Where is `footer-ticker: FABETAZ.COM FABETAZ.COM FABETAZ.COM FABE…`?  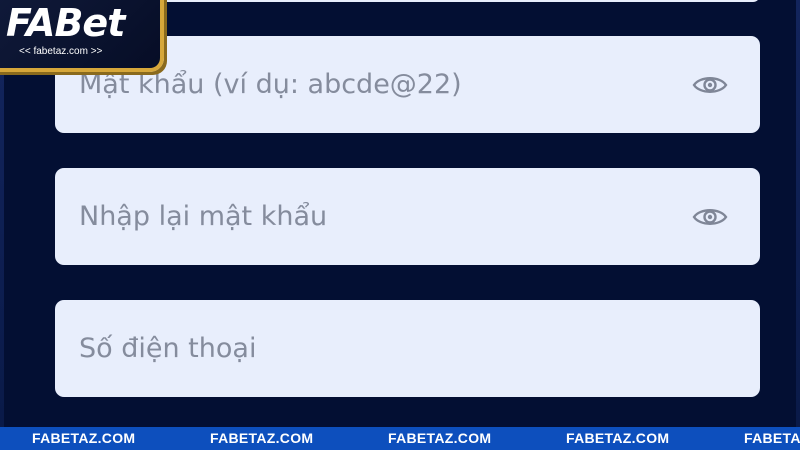 footer-ticker: FABETAZ.COM FABETAZ.COM FABETAZ.COM FABE… is located at coordinates (400, 438).